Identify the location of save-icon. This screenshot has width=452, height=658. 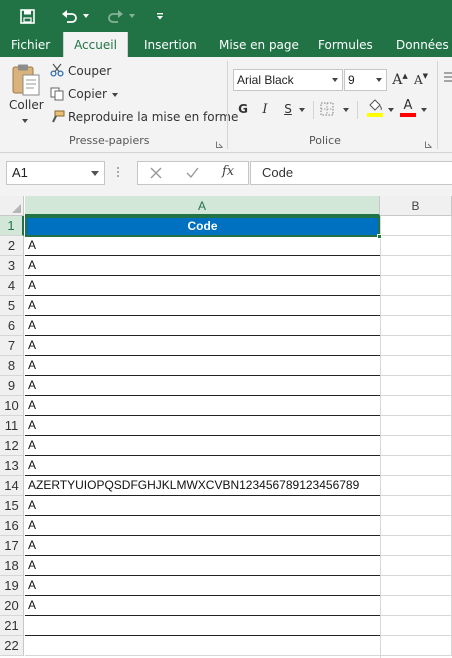
(27, 16).